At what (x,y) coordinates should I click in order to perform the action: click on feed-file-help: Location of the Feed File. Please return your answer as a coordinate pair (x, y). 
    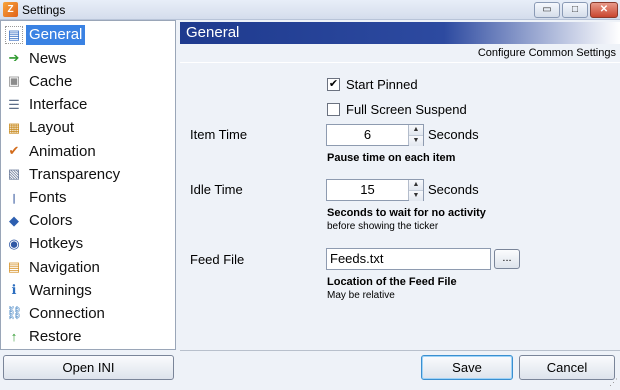
    Looking at the image, I should click on (392, 282).